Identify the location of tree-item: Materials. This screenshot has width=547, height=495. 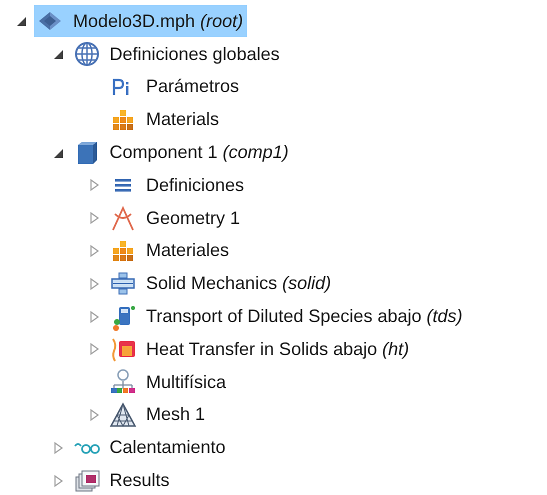
(165, 120).